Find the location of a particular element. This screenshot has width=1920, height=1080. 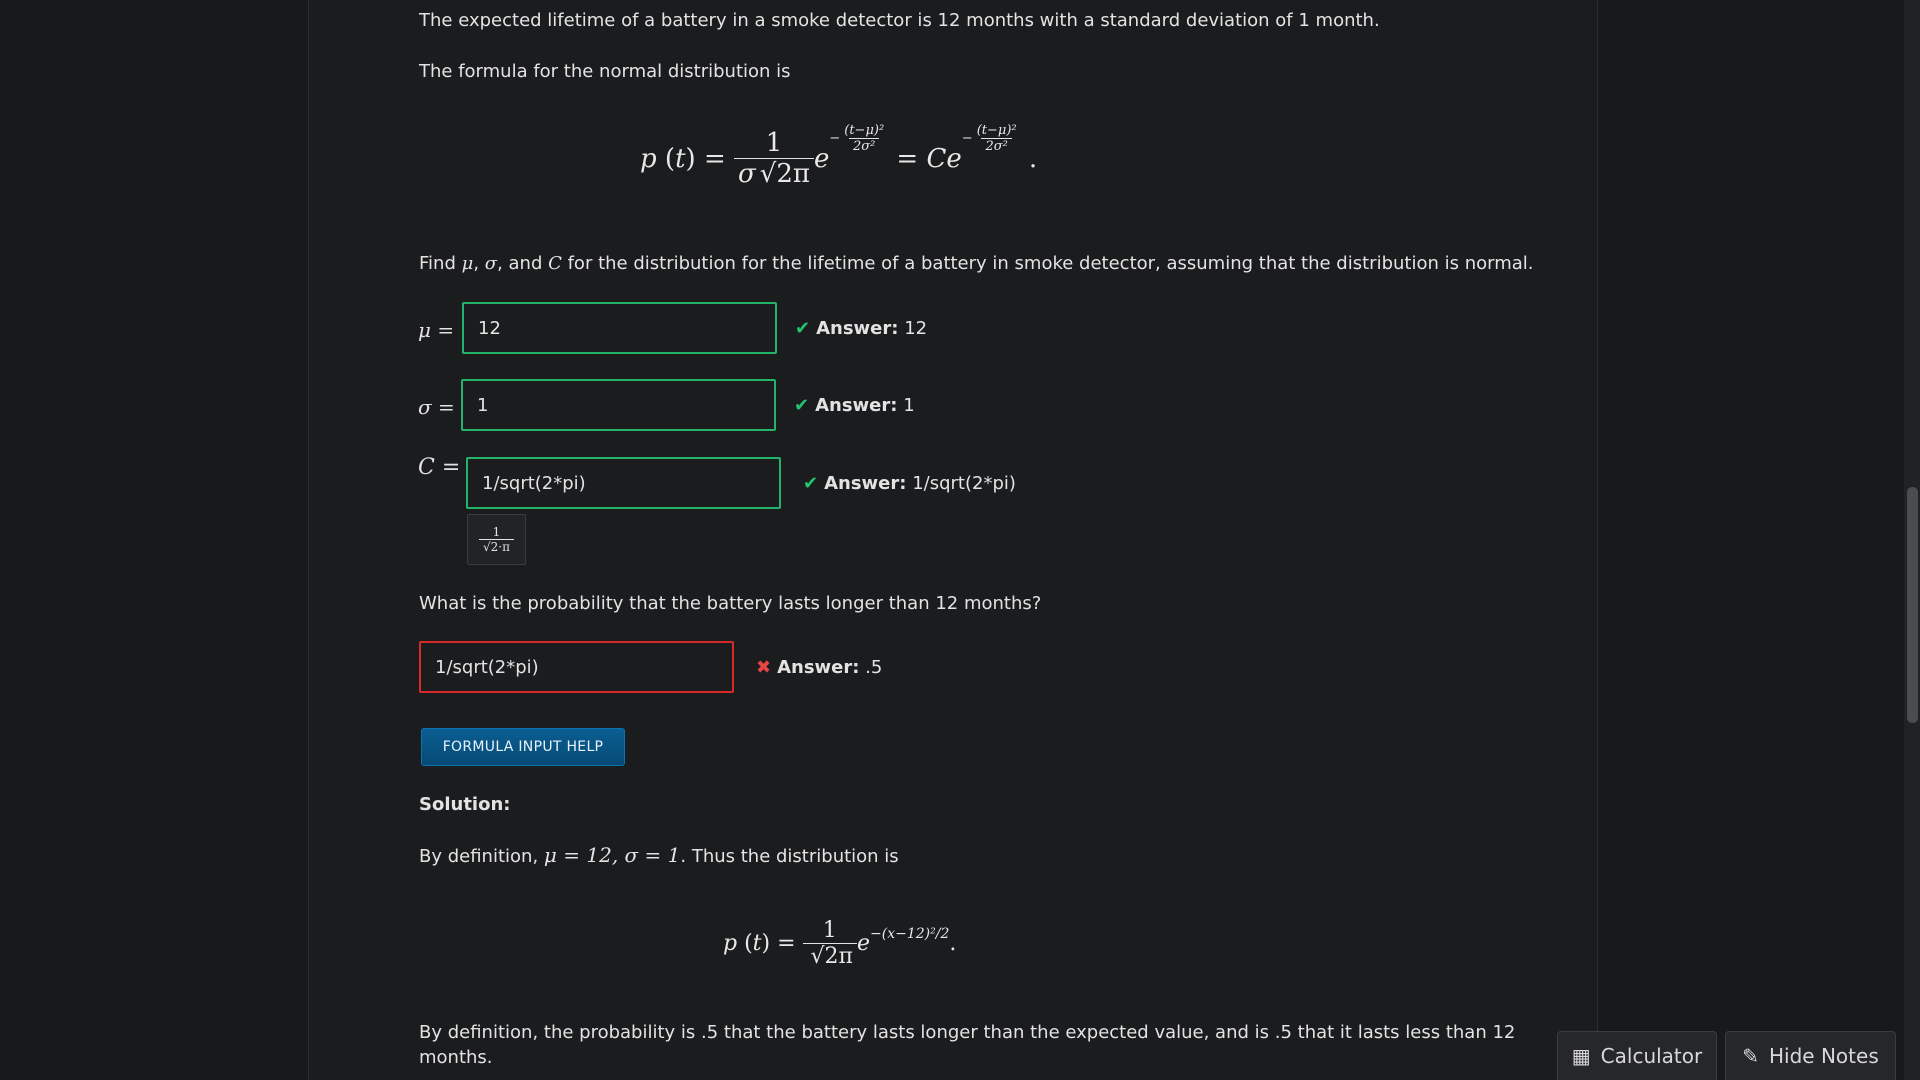

definition-suffix: . Thus the distribution is is located at coordinates (789, 856).